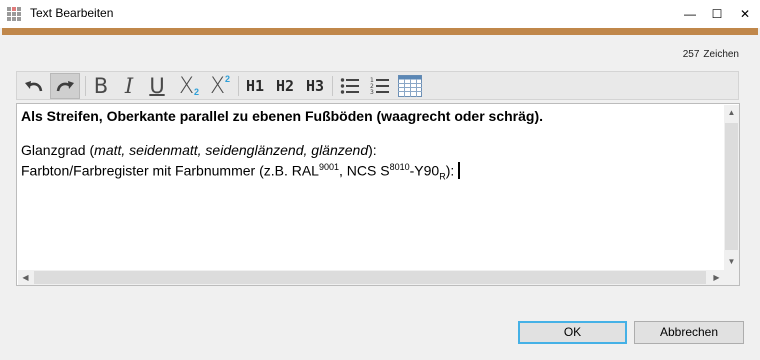  I want to click on character-counter: 257 Zeichen, so click(709, 54).